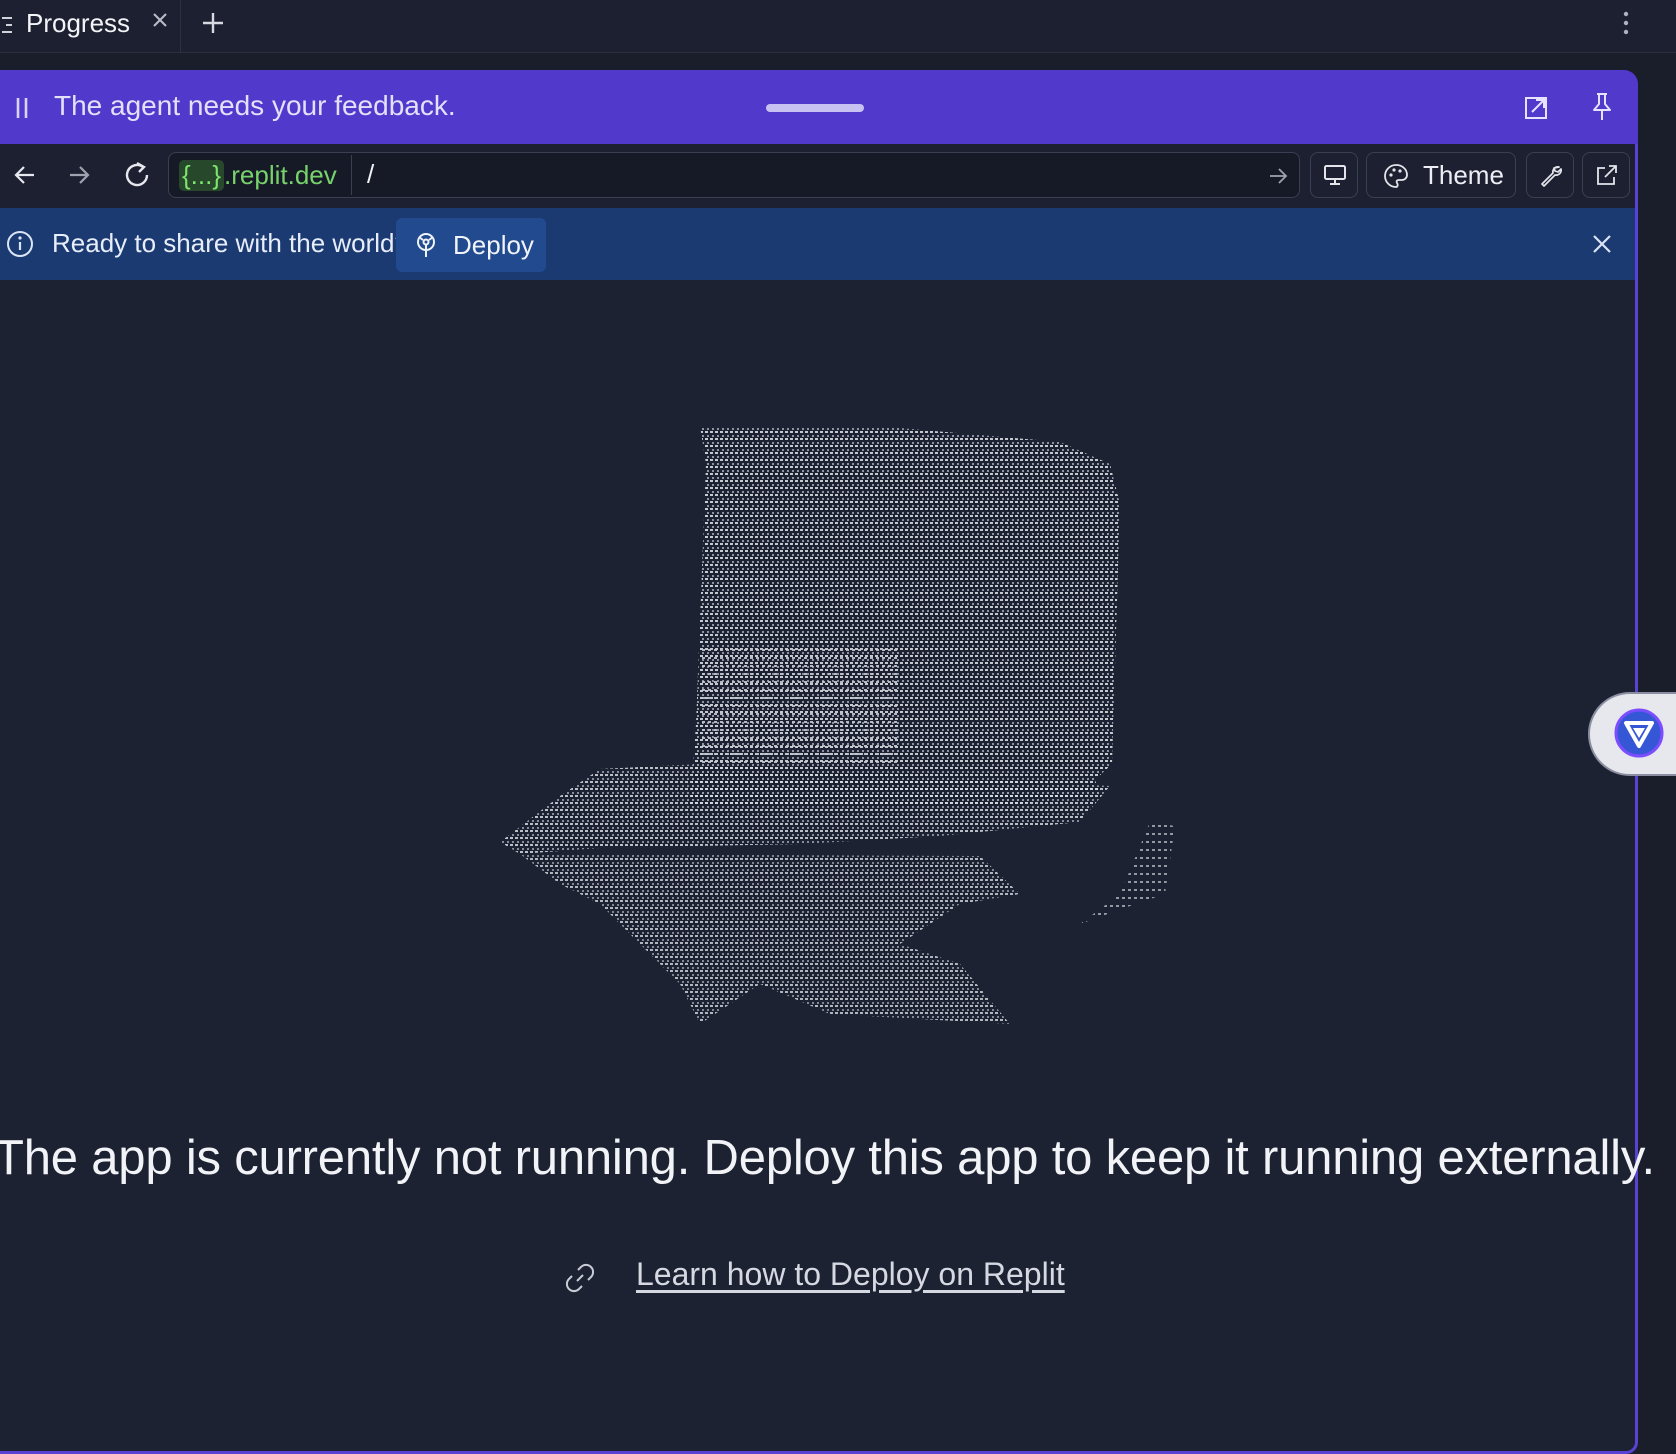  I want to click on plus-icon, so click(213, 23).